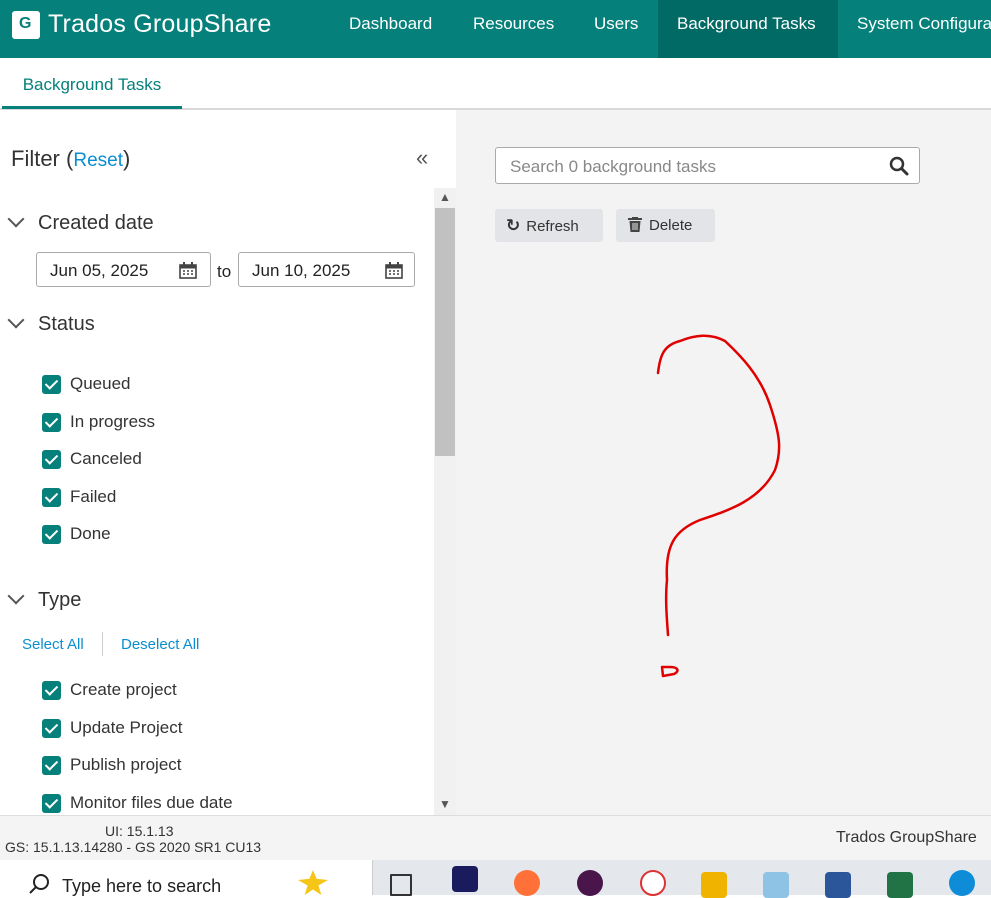  What do you see at coordinates (401, 885) in the screenshot?
I see `task-view-icon` at bounding box center [401, 885].